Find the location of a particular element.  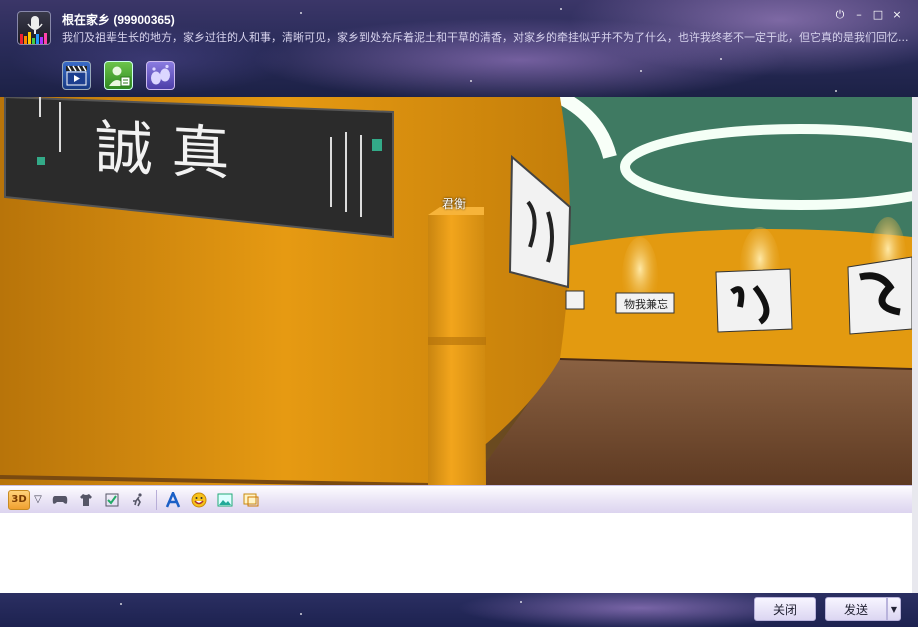

right-scrollbar is located at coordinates (915, 345).